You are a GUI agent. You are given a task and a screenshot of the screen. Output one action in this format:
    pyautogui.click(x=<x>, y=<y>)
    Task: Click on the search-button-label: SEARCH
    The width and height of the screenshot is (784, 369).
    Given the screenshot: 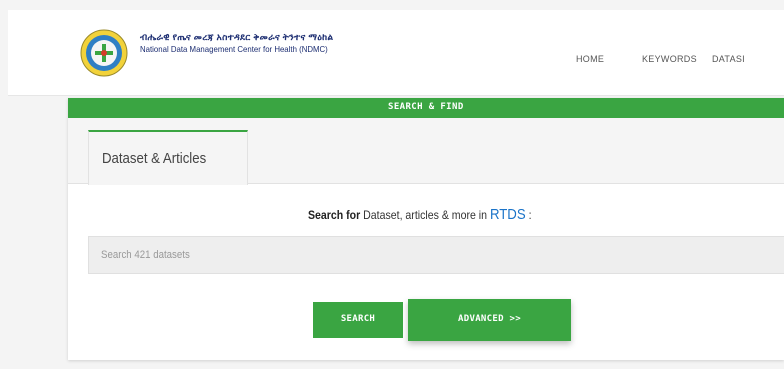 What is the action you would take?
    pyautogui.click(x=358, y=319)
    